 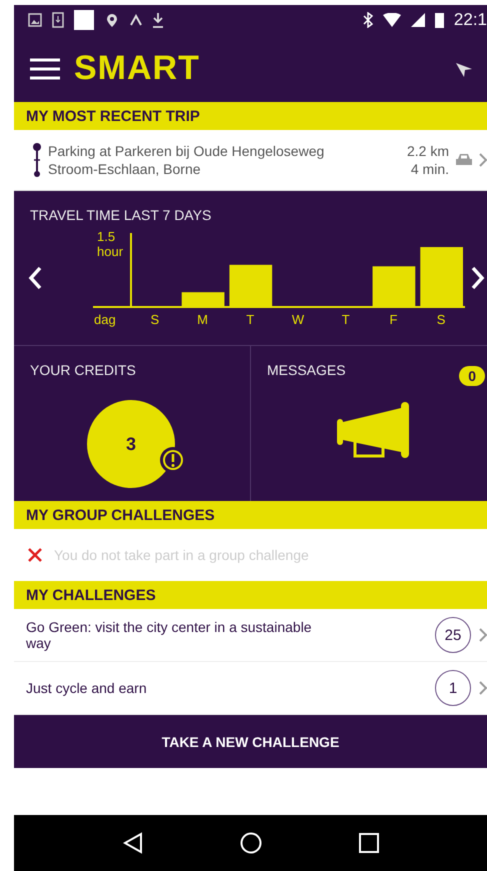 I want to click on image-icon, so click(x=35, y=20).